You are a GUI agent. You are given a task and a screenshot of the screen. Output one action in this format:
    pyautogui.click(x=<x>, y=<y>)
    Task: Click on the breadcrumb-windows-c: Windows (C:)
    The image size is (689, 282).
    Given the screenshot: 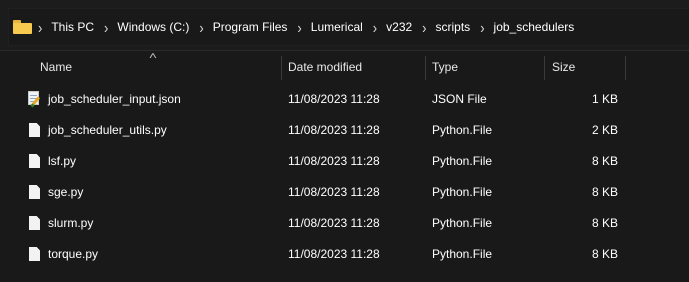 What is the action you would take?
    pyautogui.click(x=153, y=27)
    